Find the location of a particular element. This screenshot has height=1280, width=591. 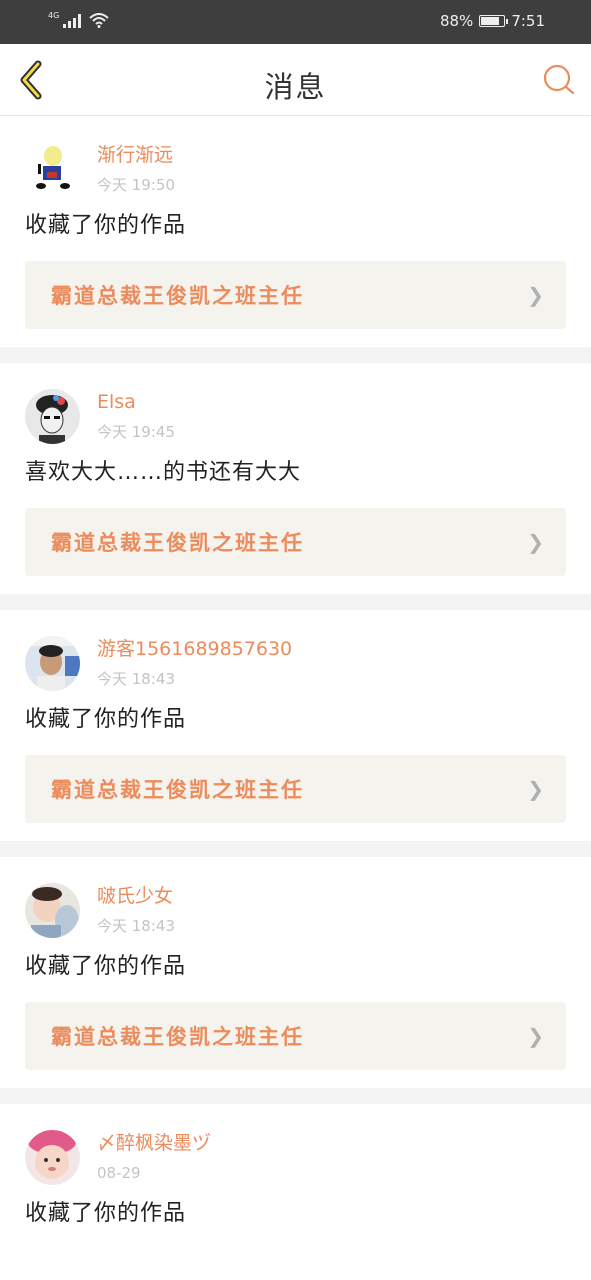

network-type: 4G is located at coordinates (54, 15).